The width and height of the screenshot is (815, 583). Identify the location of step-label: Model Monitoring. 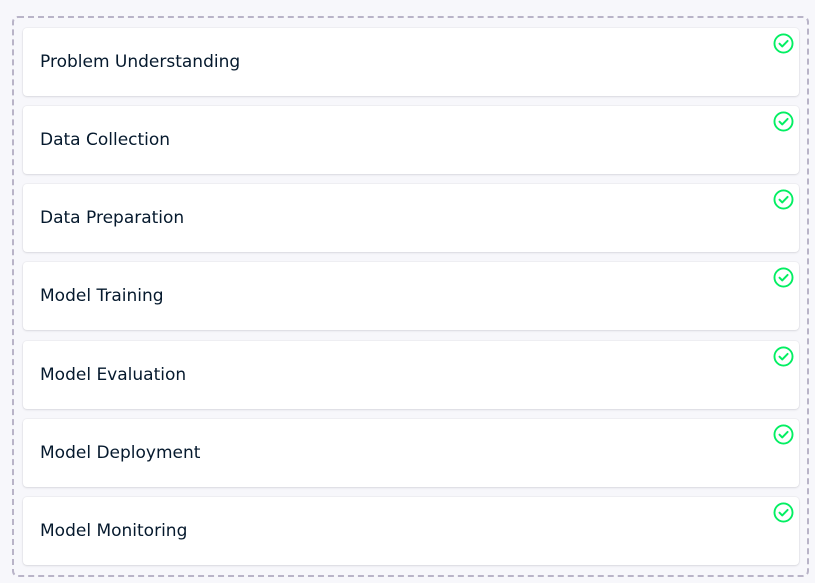
(114, 531).